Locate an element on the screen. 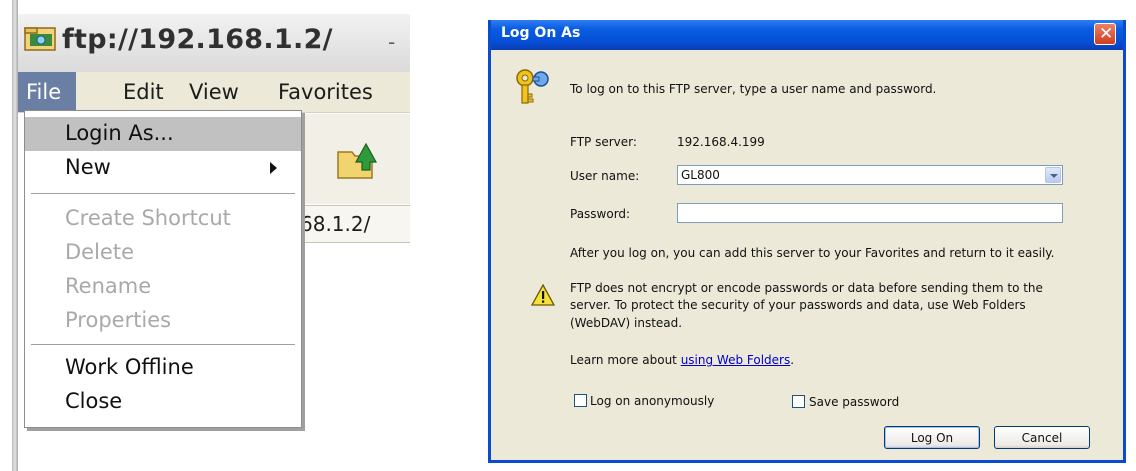 This screenshot has height=471, width=1136. keys-icon is located at coordinates (532, 86).